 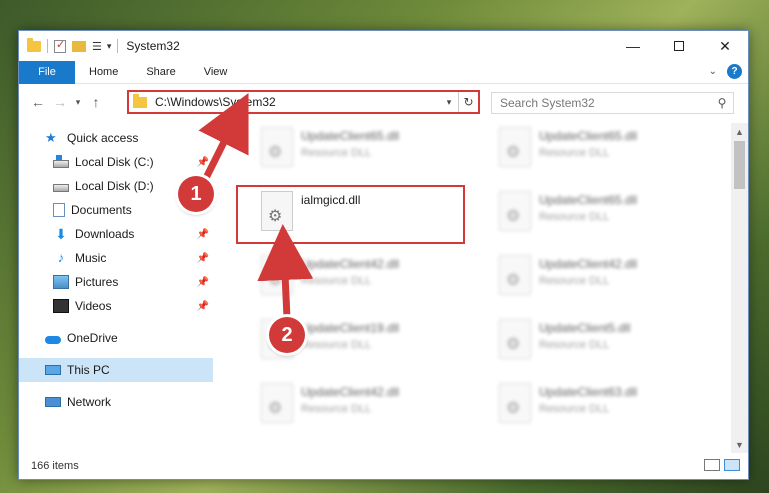 What do you see at coordinates (97, 282) in the screenshot?
I see `sidebar-item-label: Pictures` at bounding box center [97, 282].